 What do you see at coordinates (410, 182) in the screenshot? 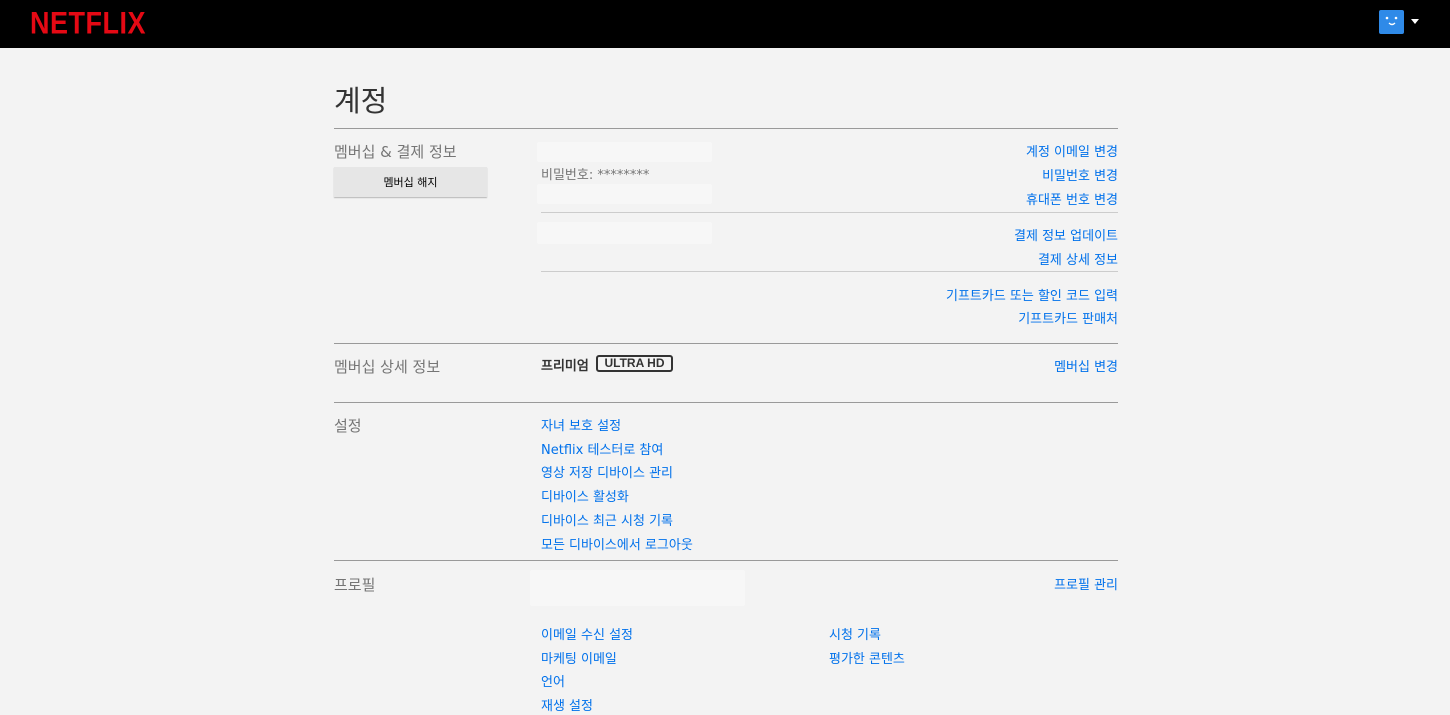
I see `cancel-membership-button: 멤버십 해지` at bounding box center [410, 182].